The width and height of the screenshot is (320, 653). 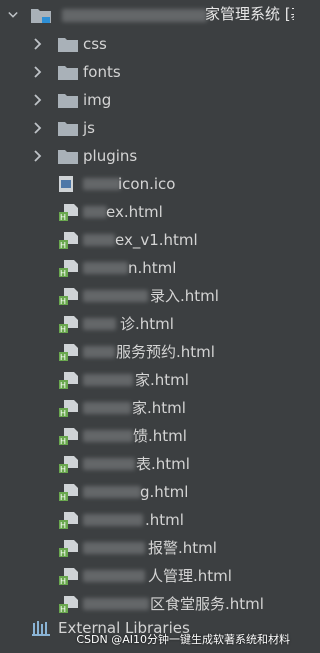 I want to click on file-label: 诊.html, so click(x=147, y=324).